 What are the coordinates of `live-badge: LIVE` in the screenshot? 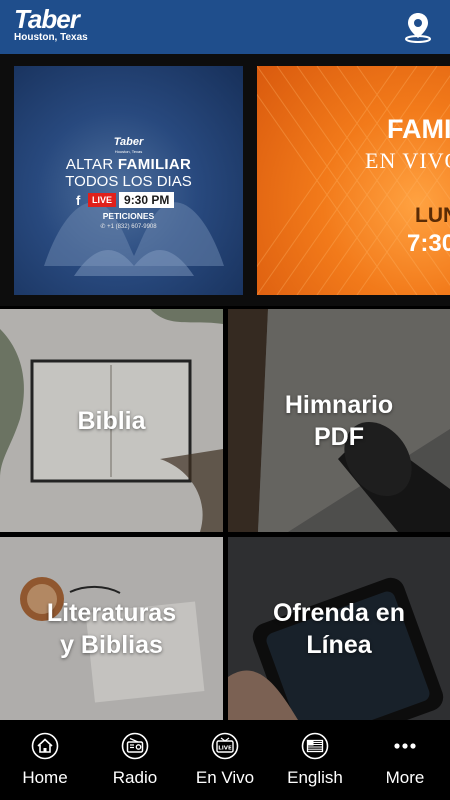 It's located at (102, 200).